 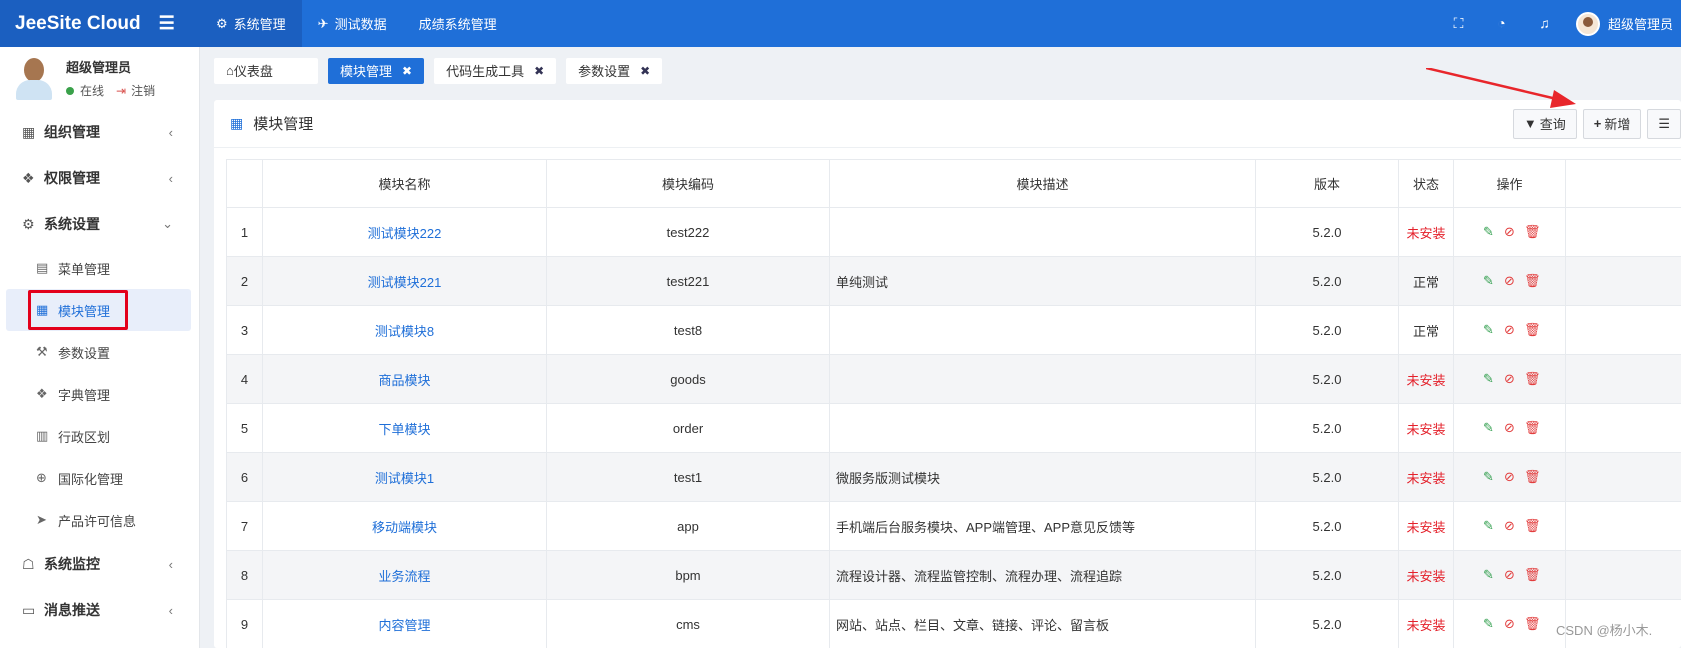 What do you see at coordinates (244, 379) in the screenshot?
I see `row-number: 4` at bounding box center [244, 379].